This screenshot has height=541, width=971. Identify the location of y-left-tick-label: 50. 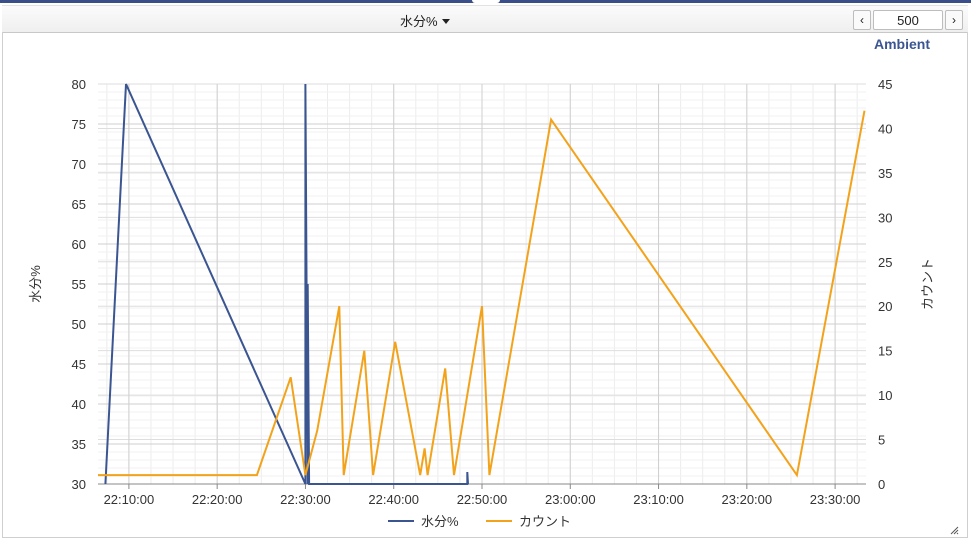
(79, 324).